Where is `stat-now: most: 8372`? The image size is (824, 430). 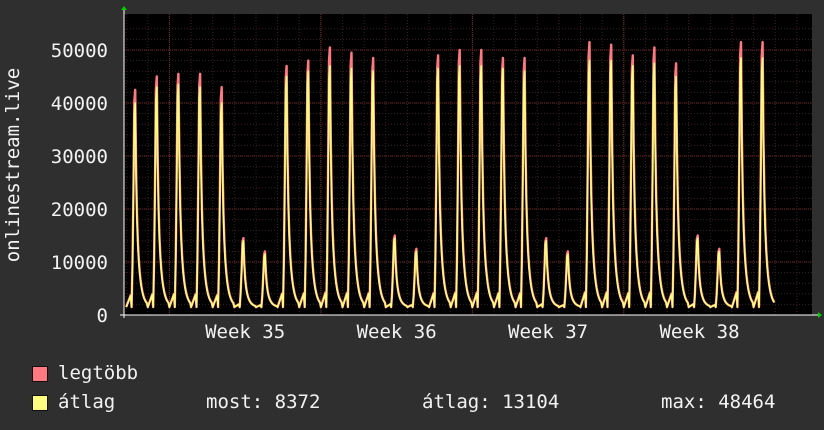 stat-now: most: 8372 is located at coordinates (263, 402).